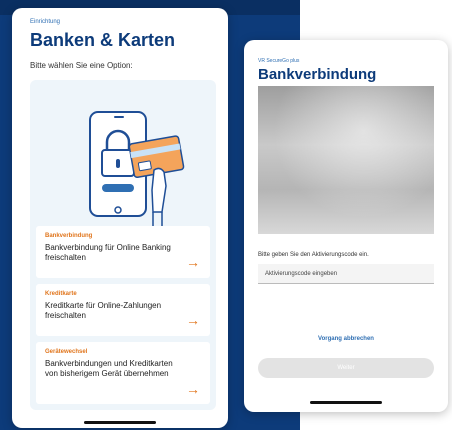 The height and width of the screenshot is (430, 452). What do you see at coordinates (81, 65) in the screenshot?
I see `page-subtitle: Bitte wählen Sie eine Option:` at bounding box center [81, 65].